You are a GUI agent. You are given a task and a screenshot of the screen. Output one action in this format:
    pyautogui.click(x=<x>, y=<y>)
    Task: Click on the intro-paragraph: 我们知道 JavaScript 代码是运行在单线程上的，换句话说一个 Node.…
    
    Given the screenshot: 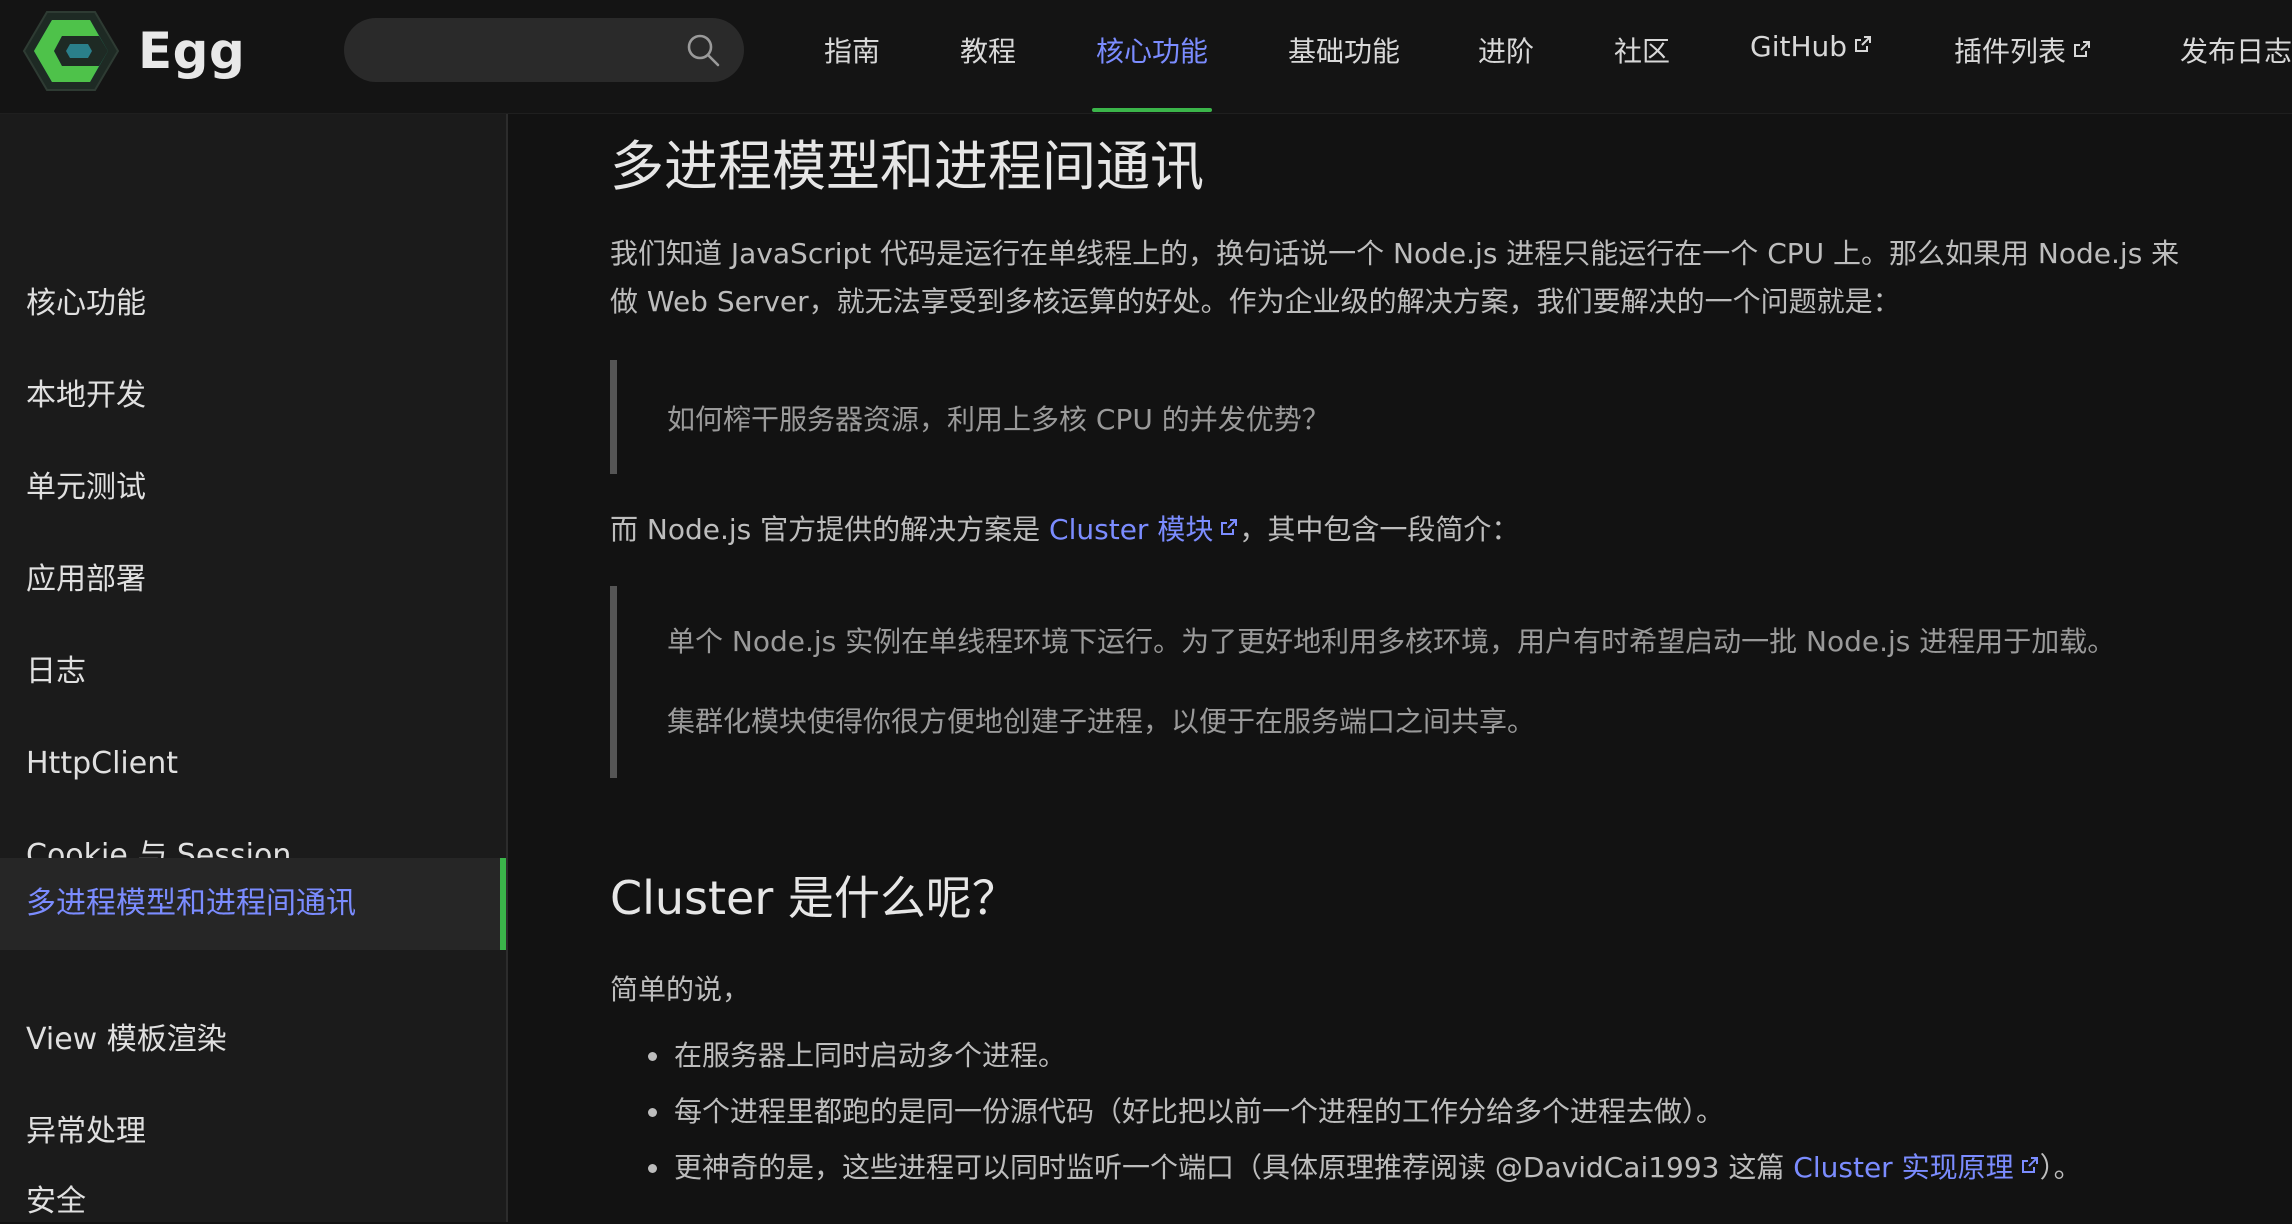 What is the action you would take?
    pyautogui.click(x=1394, y=278)
    